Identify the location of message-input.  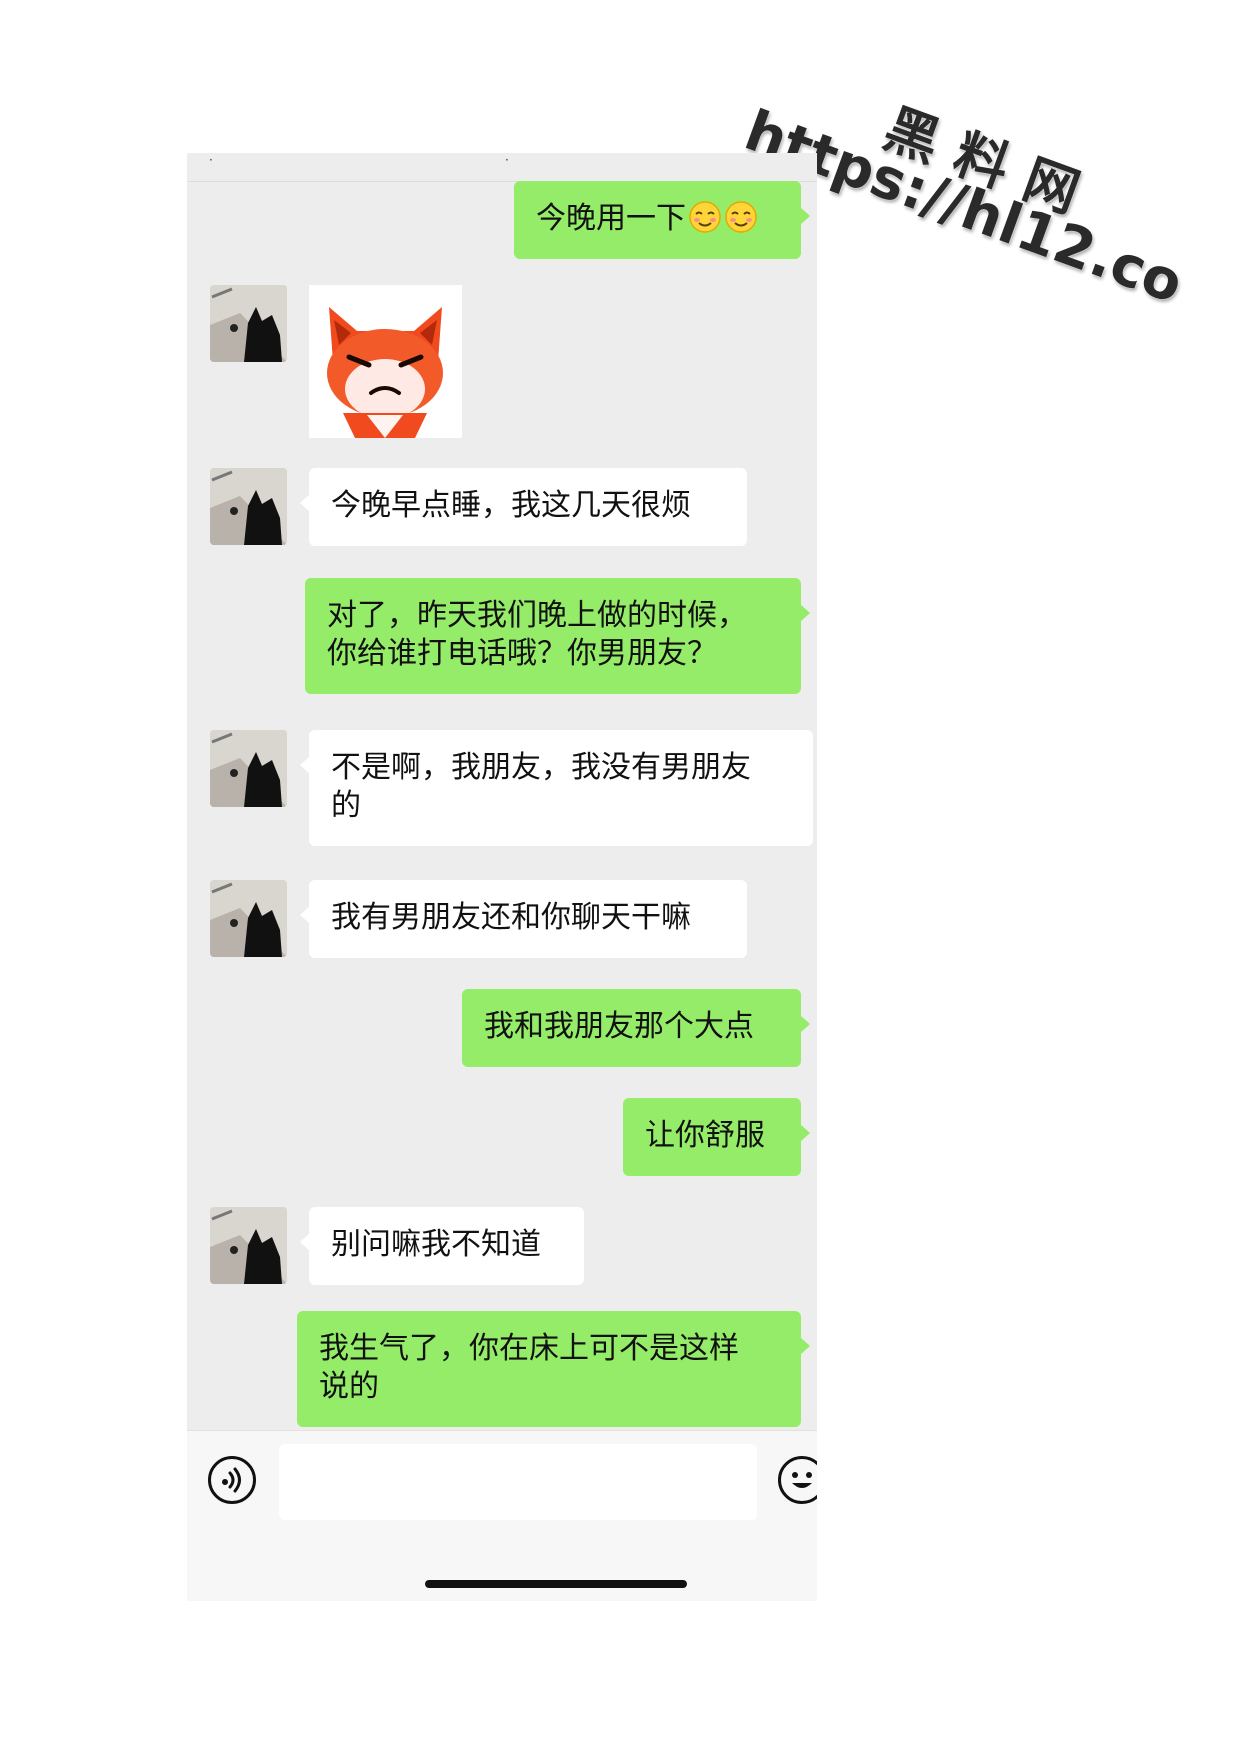
(518, 1482).